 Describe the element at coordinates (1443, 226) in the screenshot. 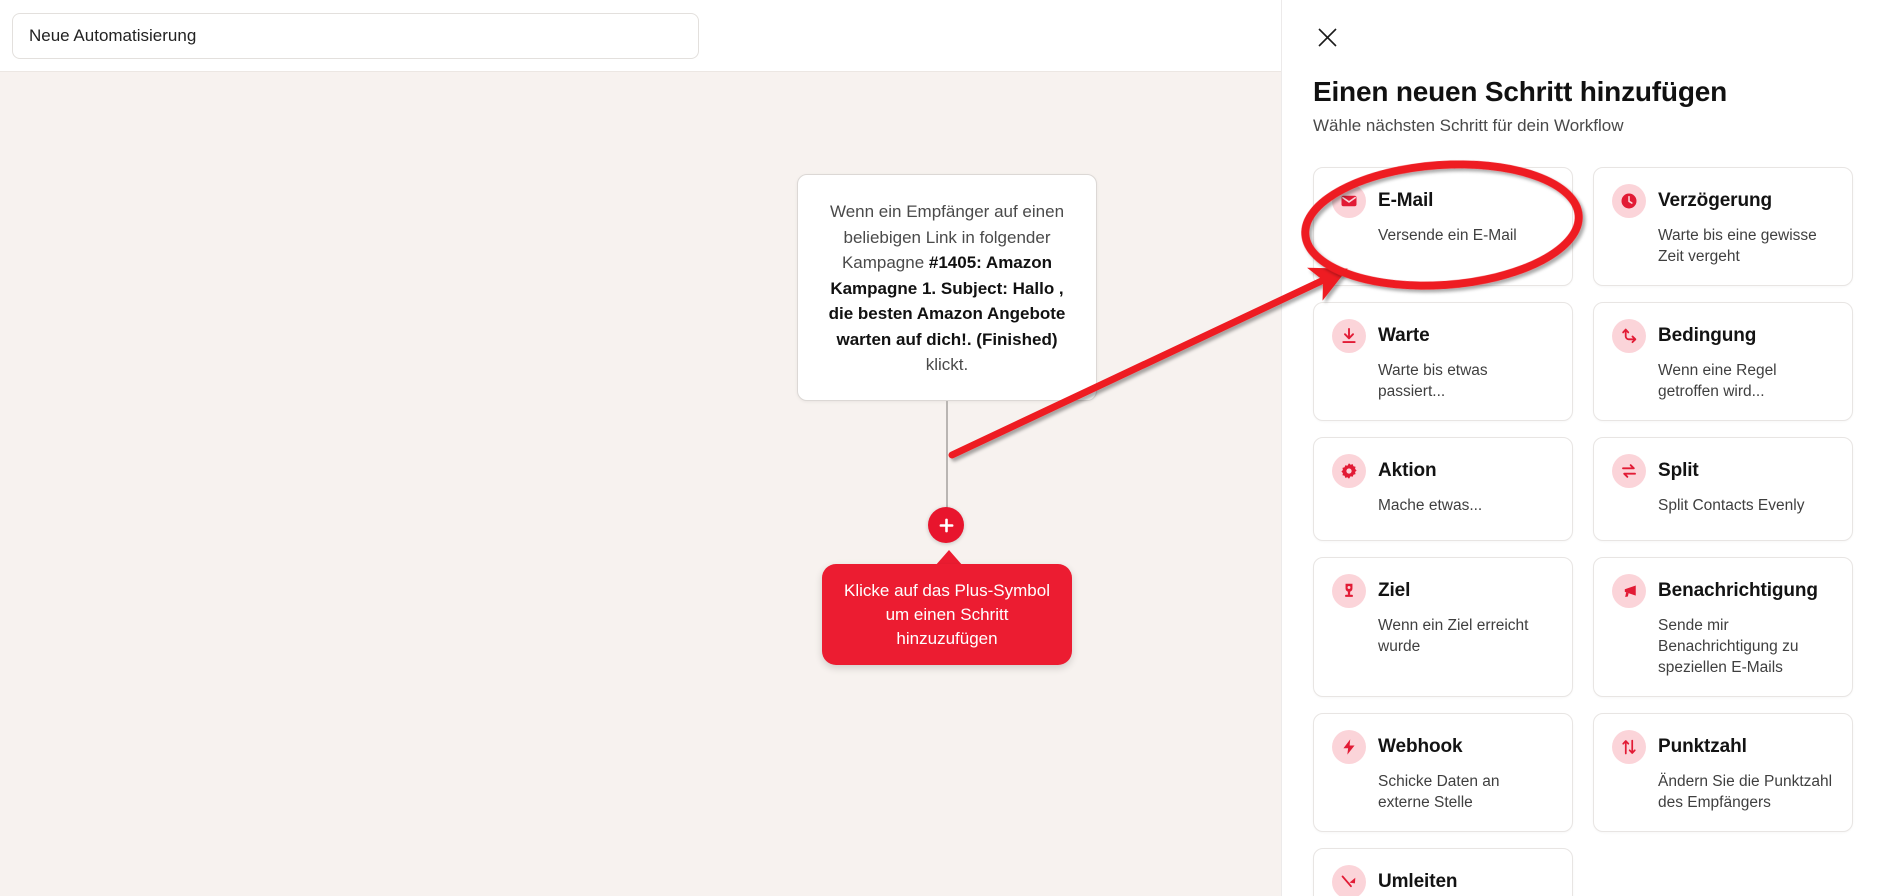

I see `step-card-e-mail: E-Mail Versende ein E-Mail` at that location.